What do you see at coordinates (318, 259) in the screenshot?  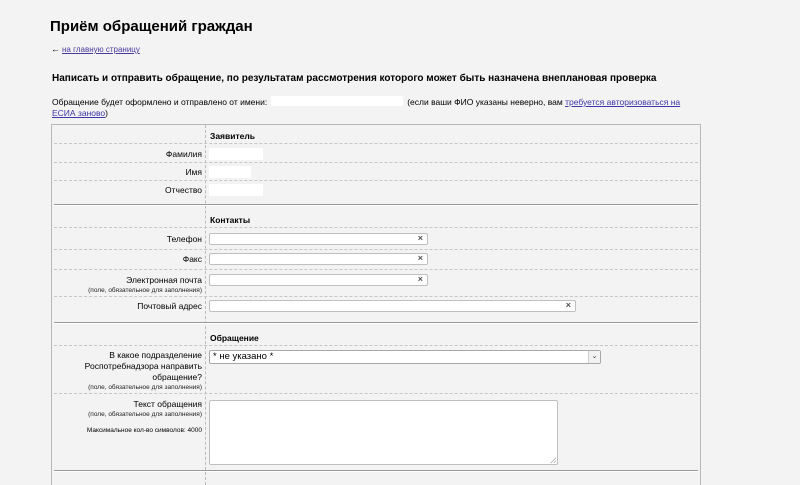 I see `fax-input: ×` at bounding box center [318, 259].